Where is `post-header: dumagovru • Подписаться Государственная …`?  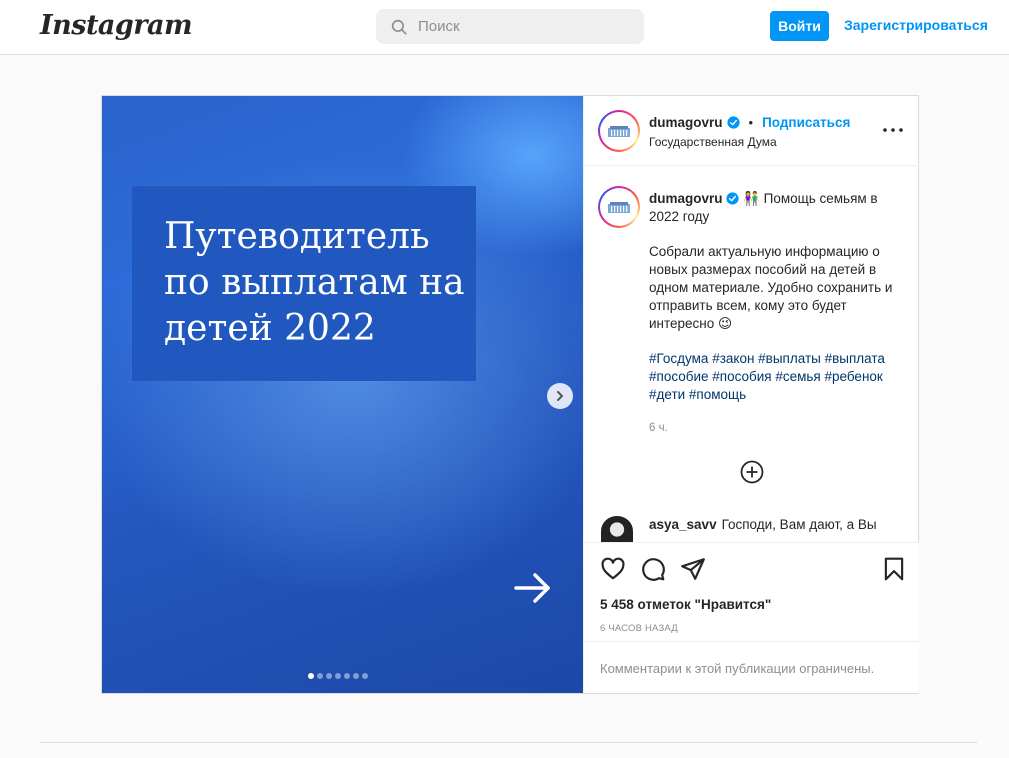
post-header: dumagovru • Подписаться Государственная … is located at coordinates (751, 131).